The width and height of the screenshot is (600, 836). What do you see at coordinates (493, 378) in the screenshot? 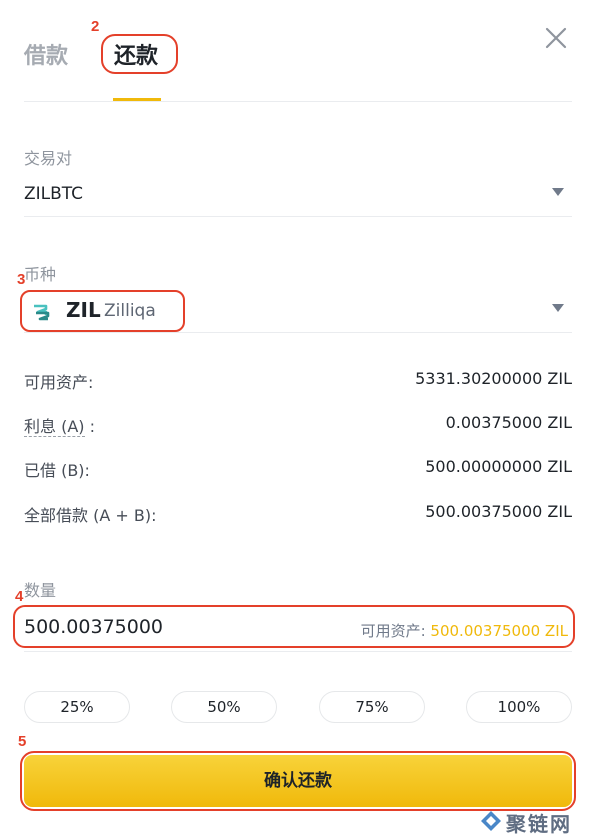
I see `info-value: 5331.30200000 ZIL` at bounding box center [493, 378].